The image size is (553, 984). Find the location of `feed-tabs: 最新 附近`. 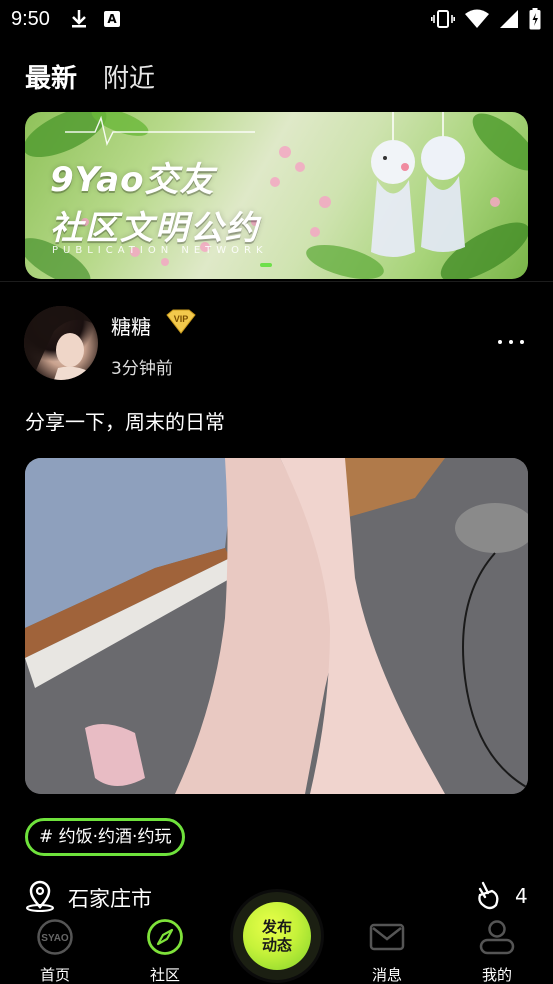

feed-tabs: 最新 附近 is located at coordinates (90, 76).